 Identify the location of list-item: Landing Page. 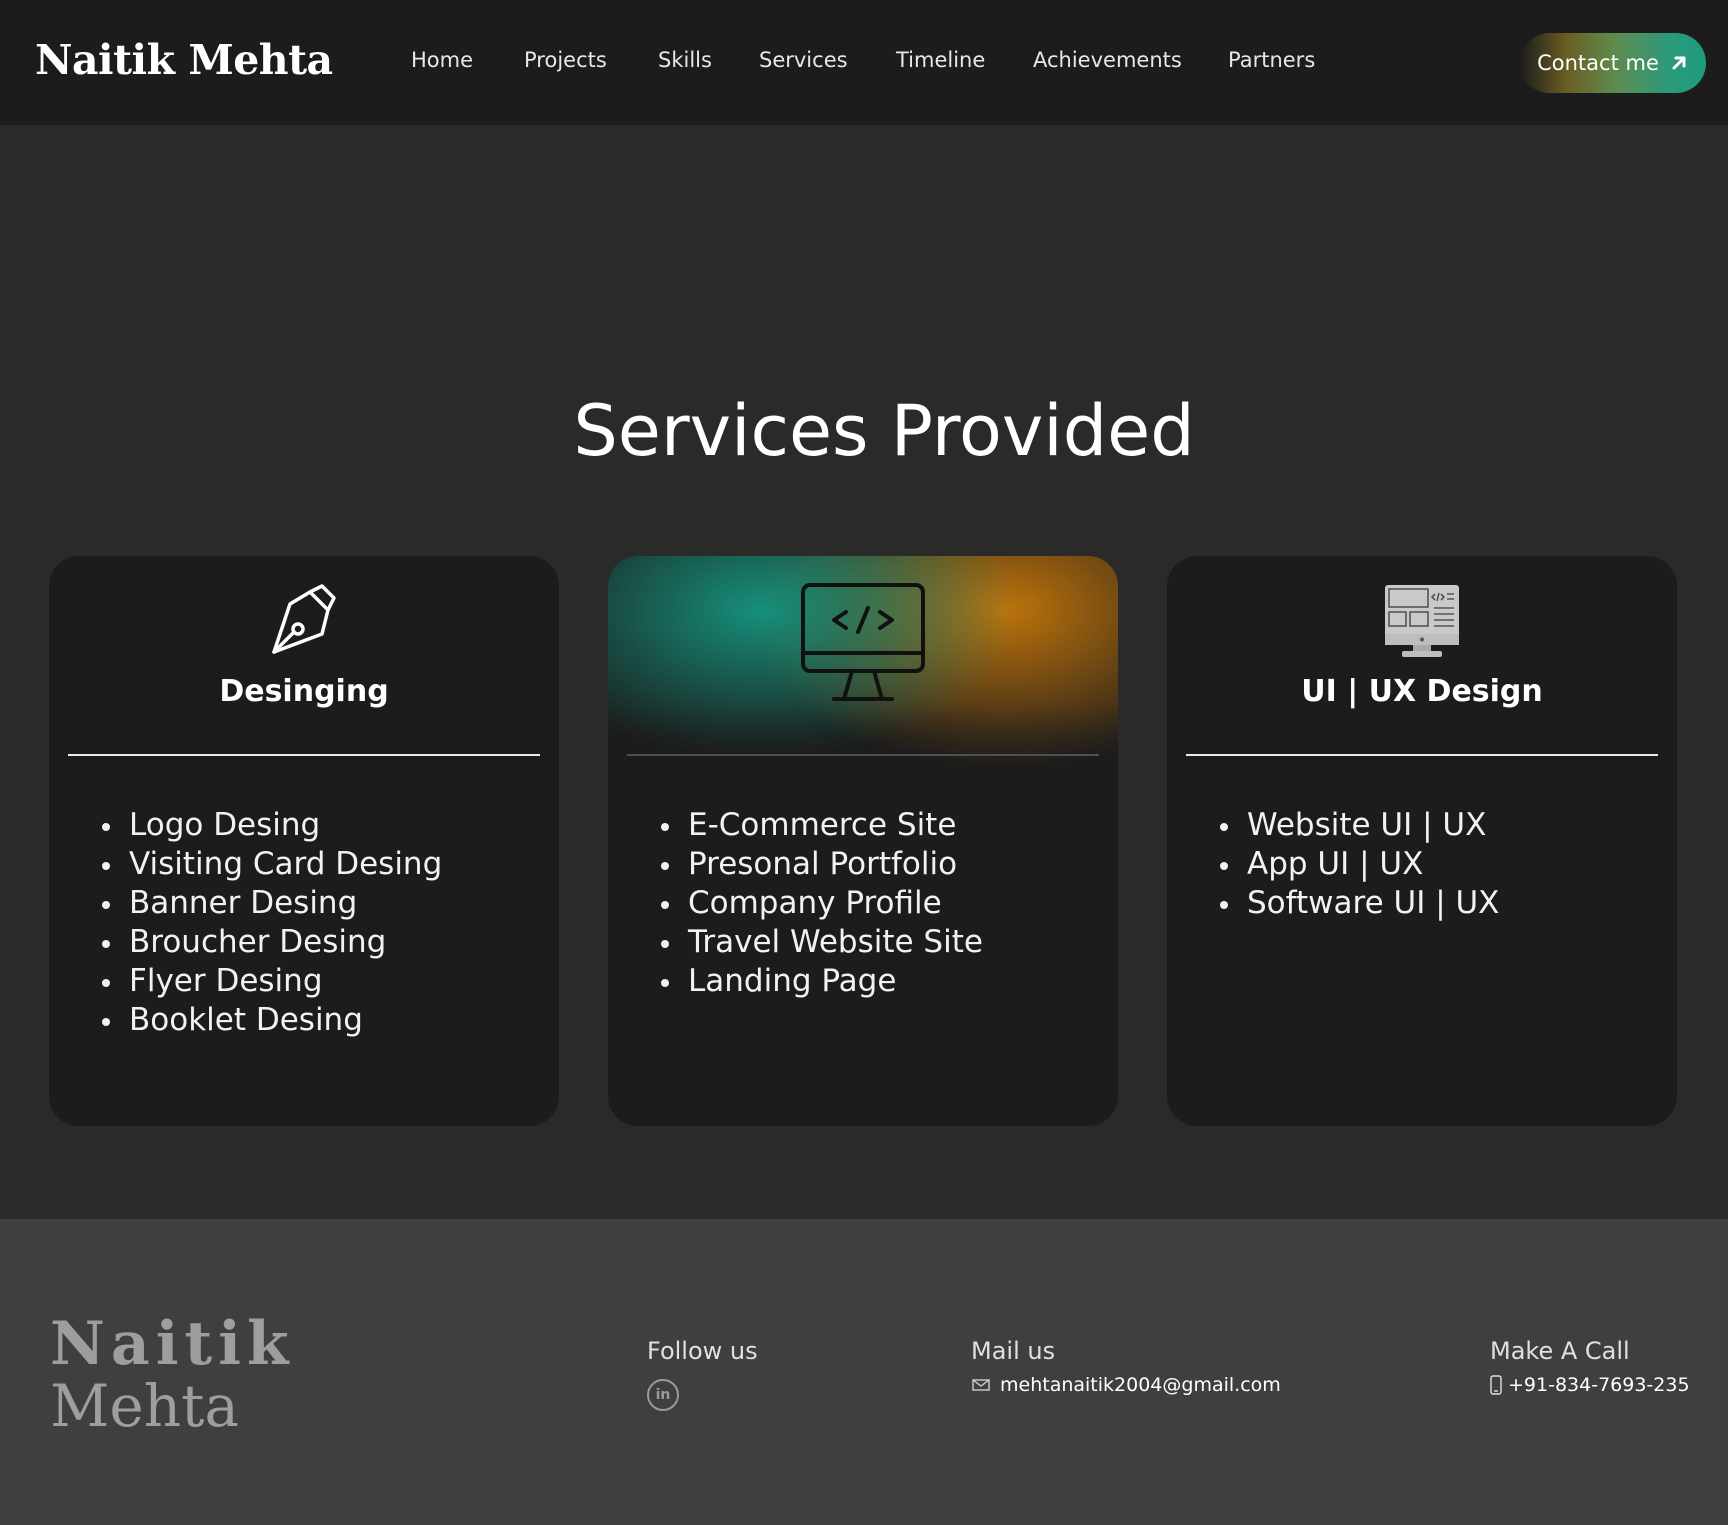
(822, 981).